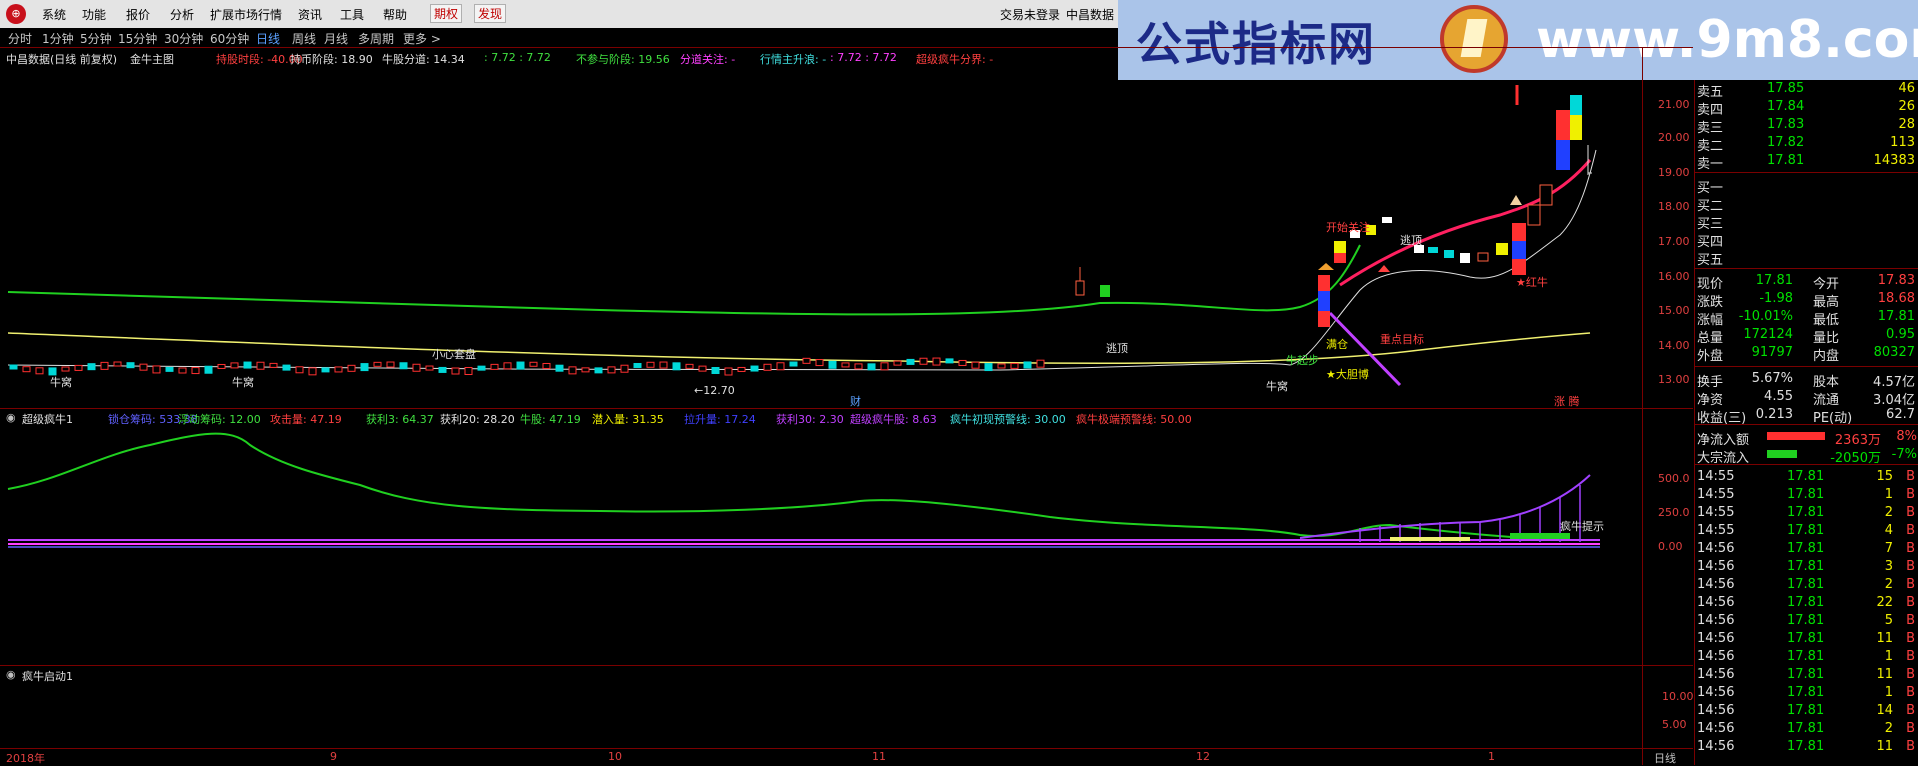  I want to click on period-weekly: 周线, so click(304, 38).